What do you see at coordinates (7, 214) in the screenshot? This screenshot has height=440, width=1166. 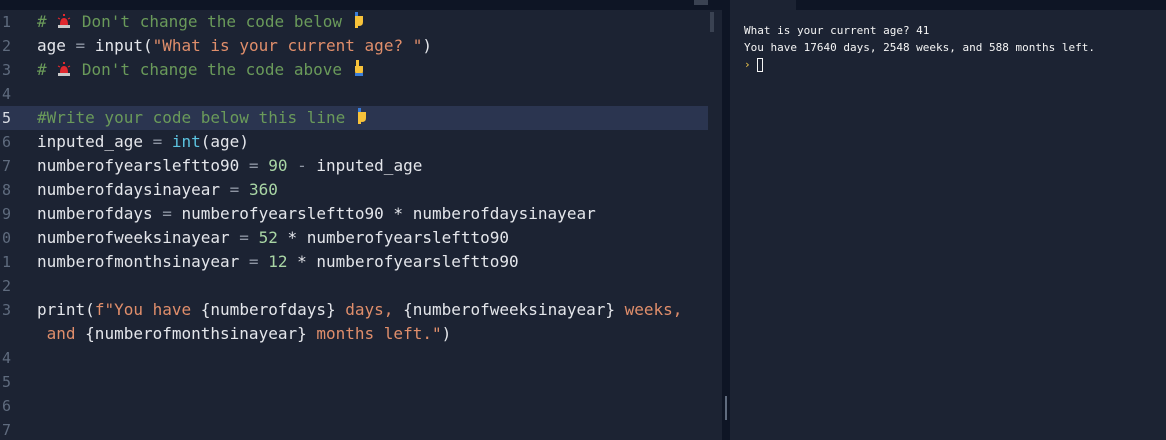 I see `line-number: 9` at bounding box center [7, 214].